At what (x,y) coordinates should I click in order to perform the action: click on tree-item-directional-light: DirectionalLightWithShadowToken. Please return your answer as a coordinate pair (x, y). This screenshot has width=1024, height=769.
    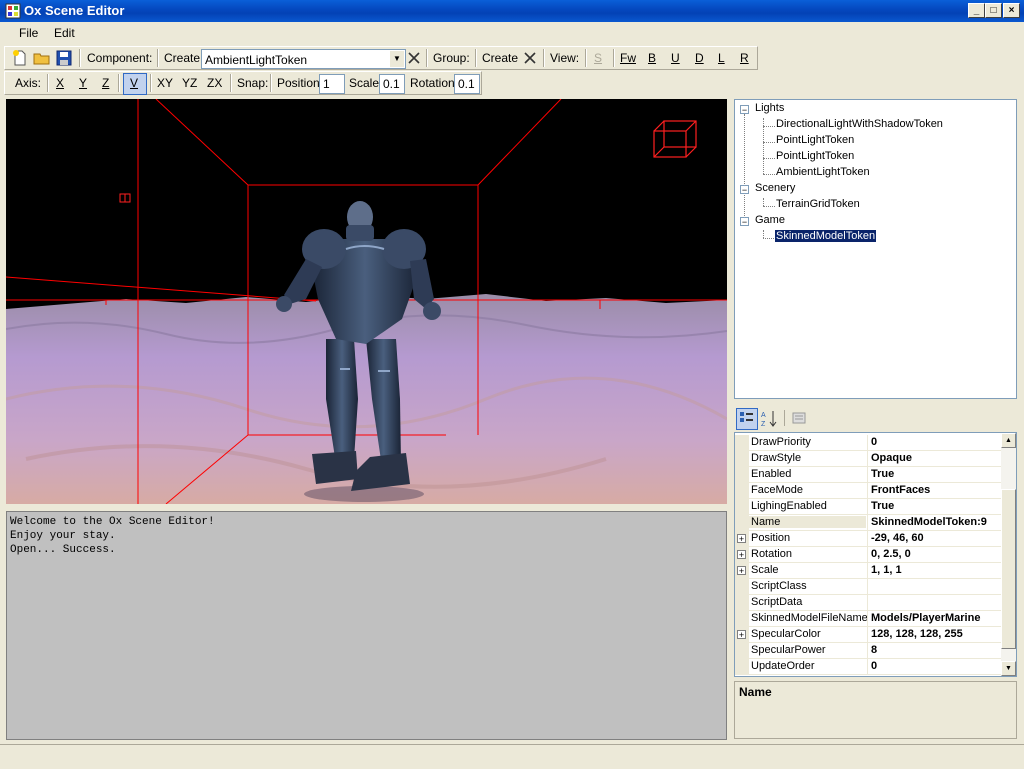
    Looking at the image, I should click on (859, 124).